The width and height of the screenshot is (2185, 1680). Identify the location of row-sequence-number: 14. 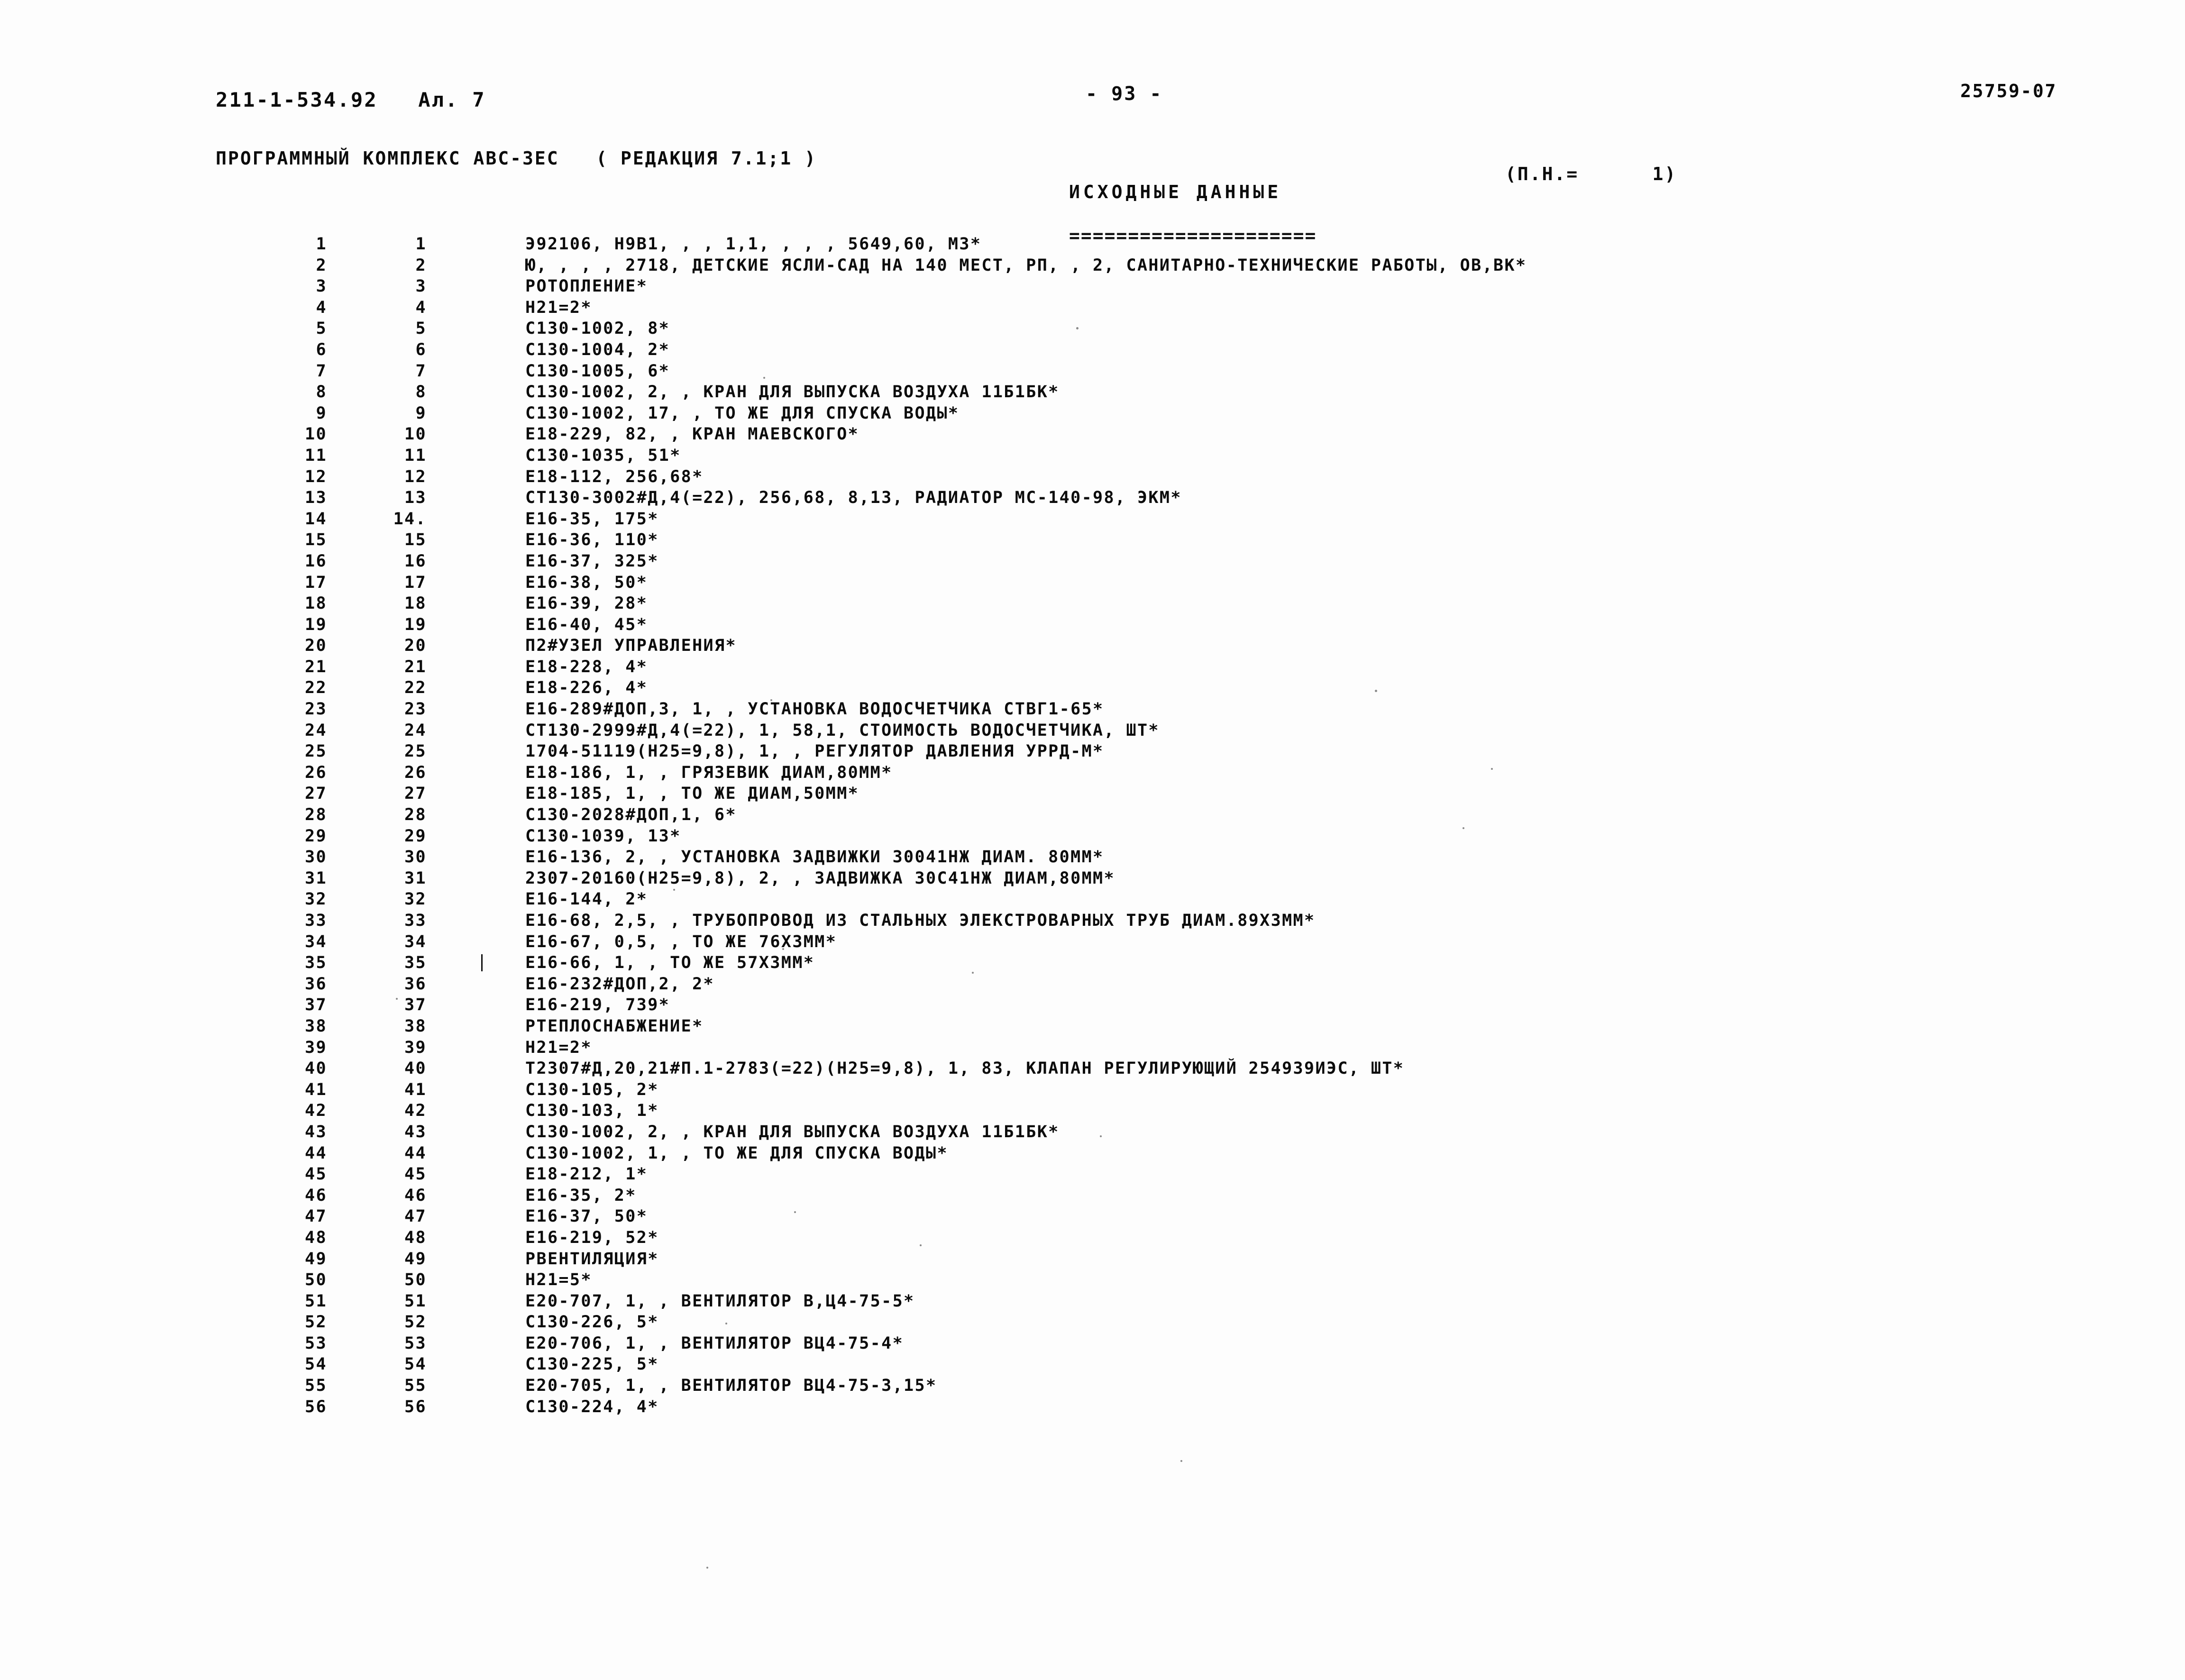
(316, 519).